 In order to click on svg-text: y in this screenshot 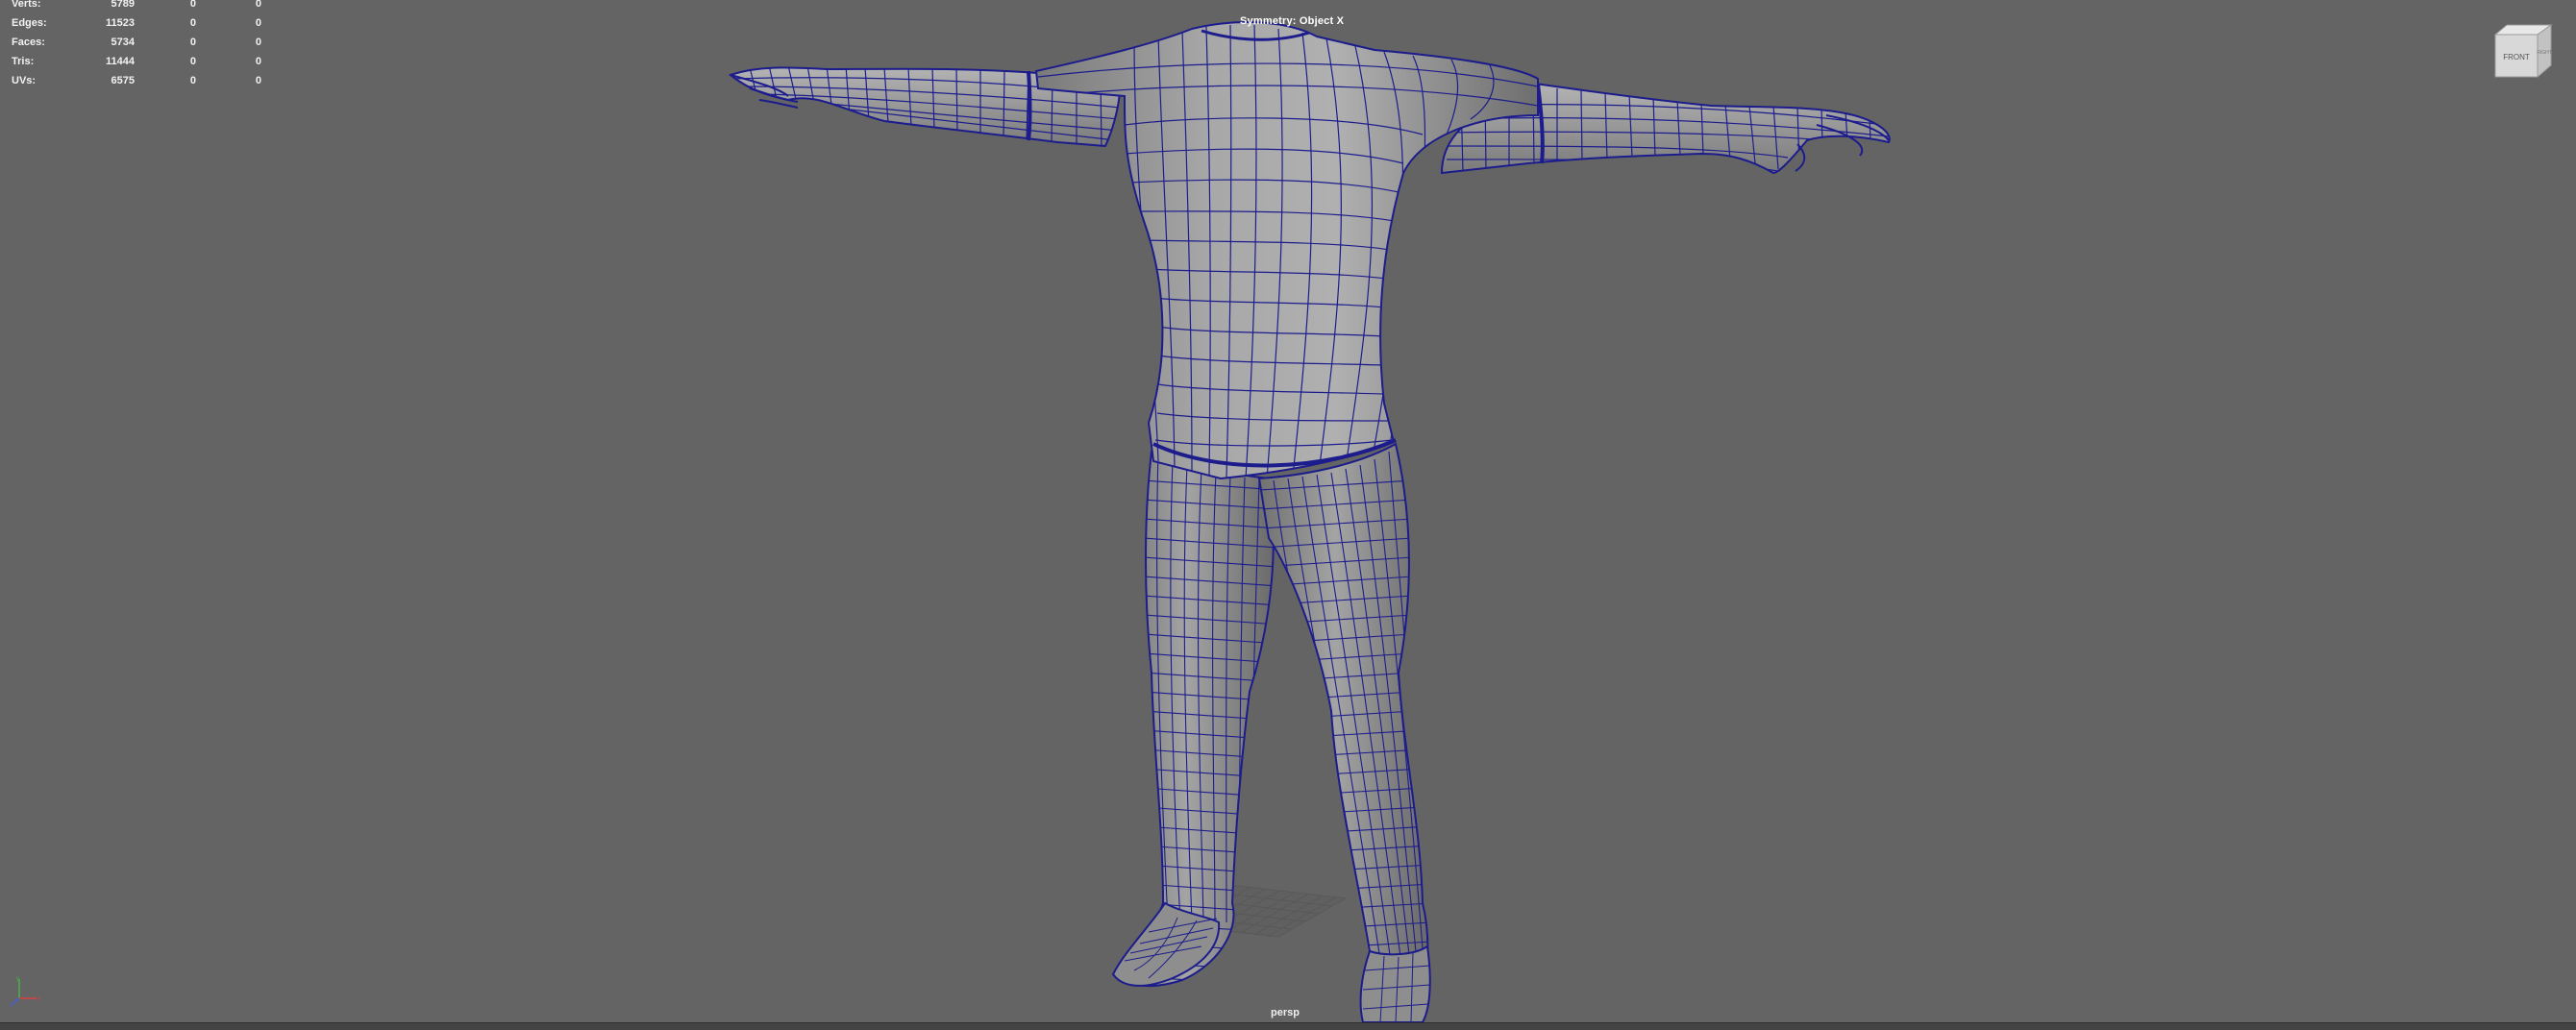, I will do `click(17, 979)`.